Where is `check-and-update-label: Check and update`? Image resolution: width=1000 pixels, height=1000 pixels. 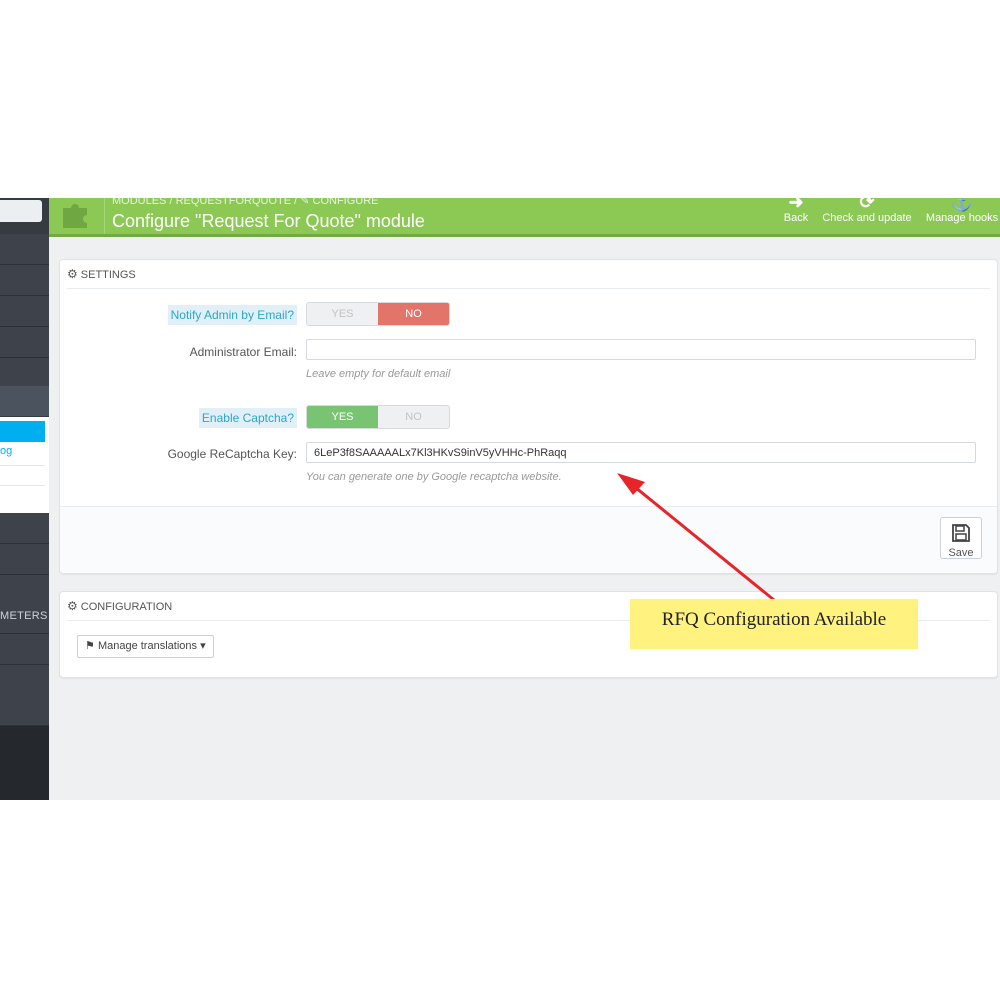
check-and-update-label: Check and update is located at coordinates (867, 218).